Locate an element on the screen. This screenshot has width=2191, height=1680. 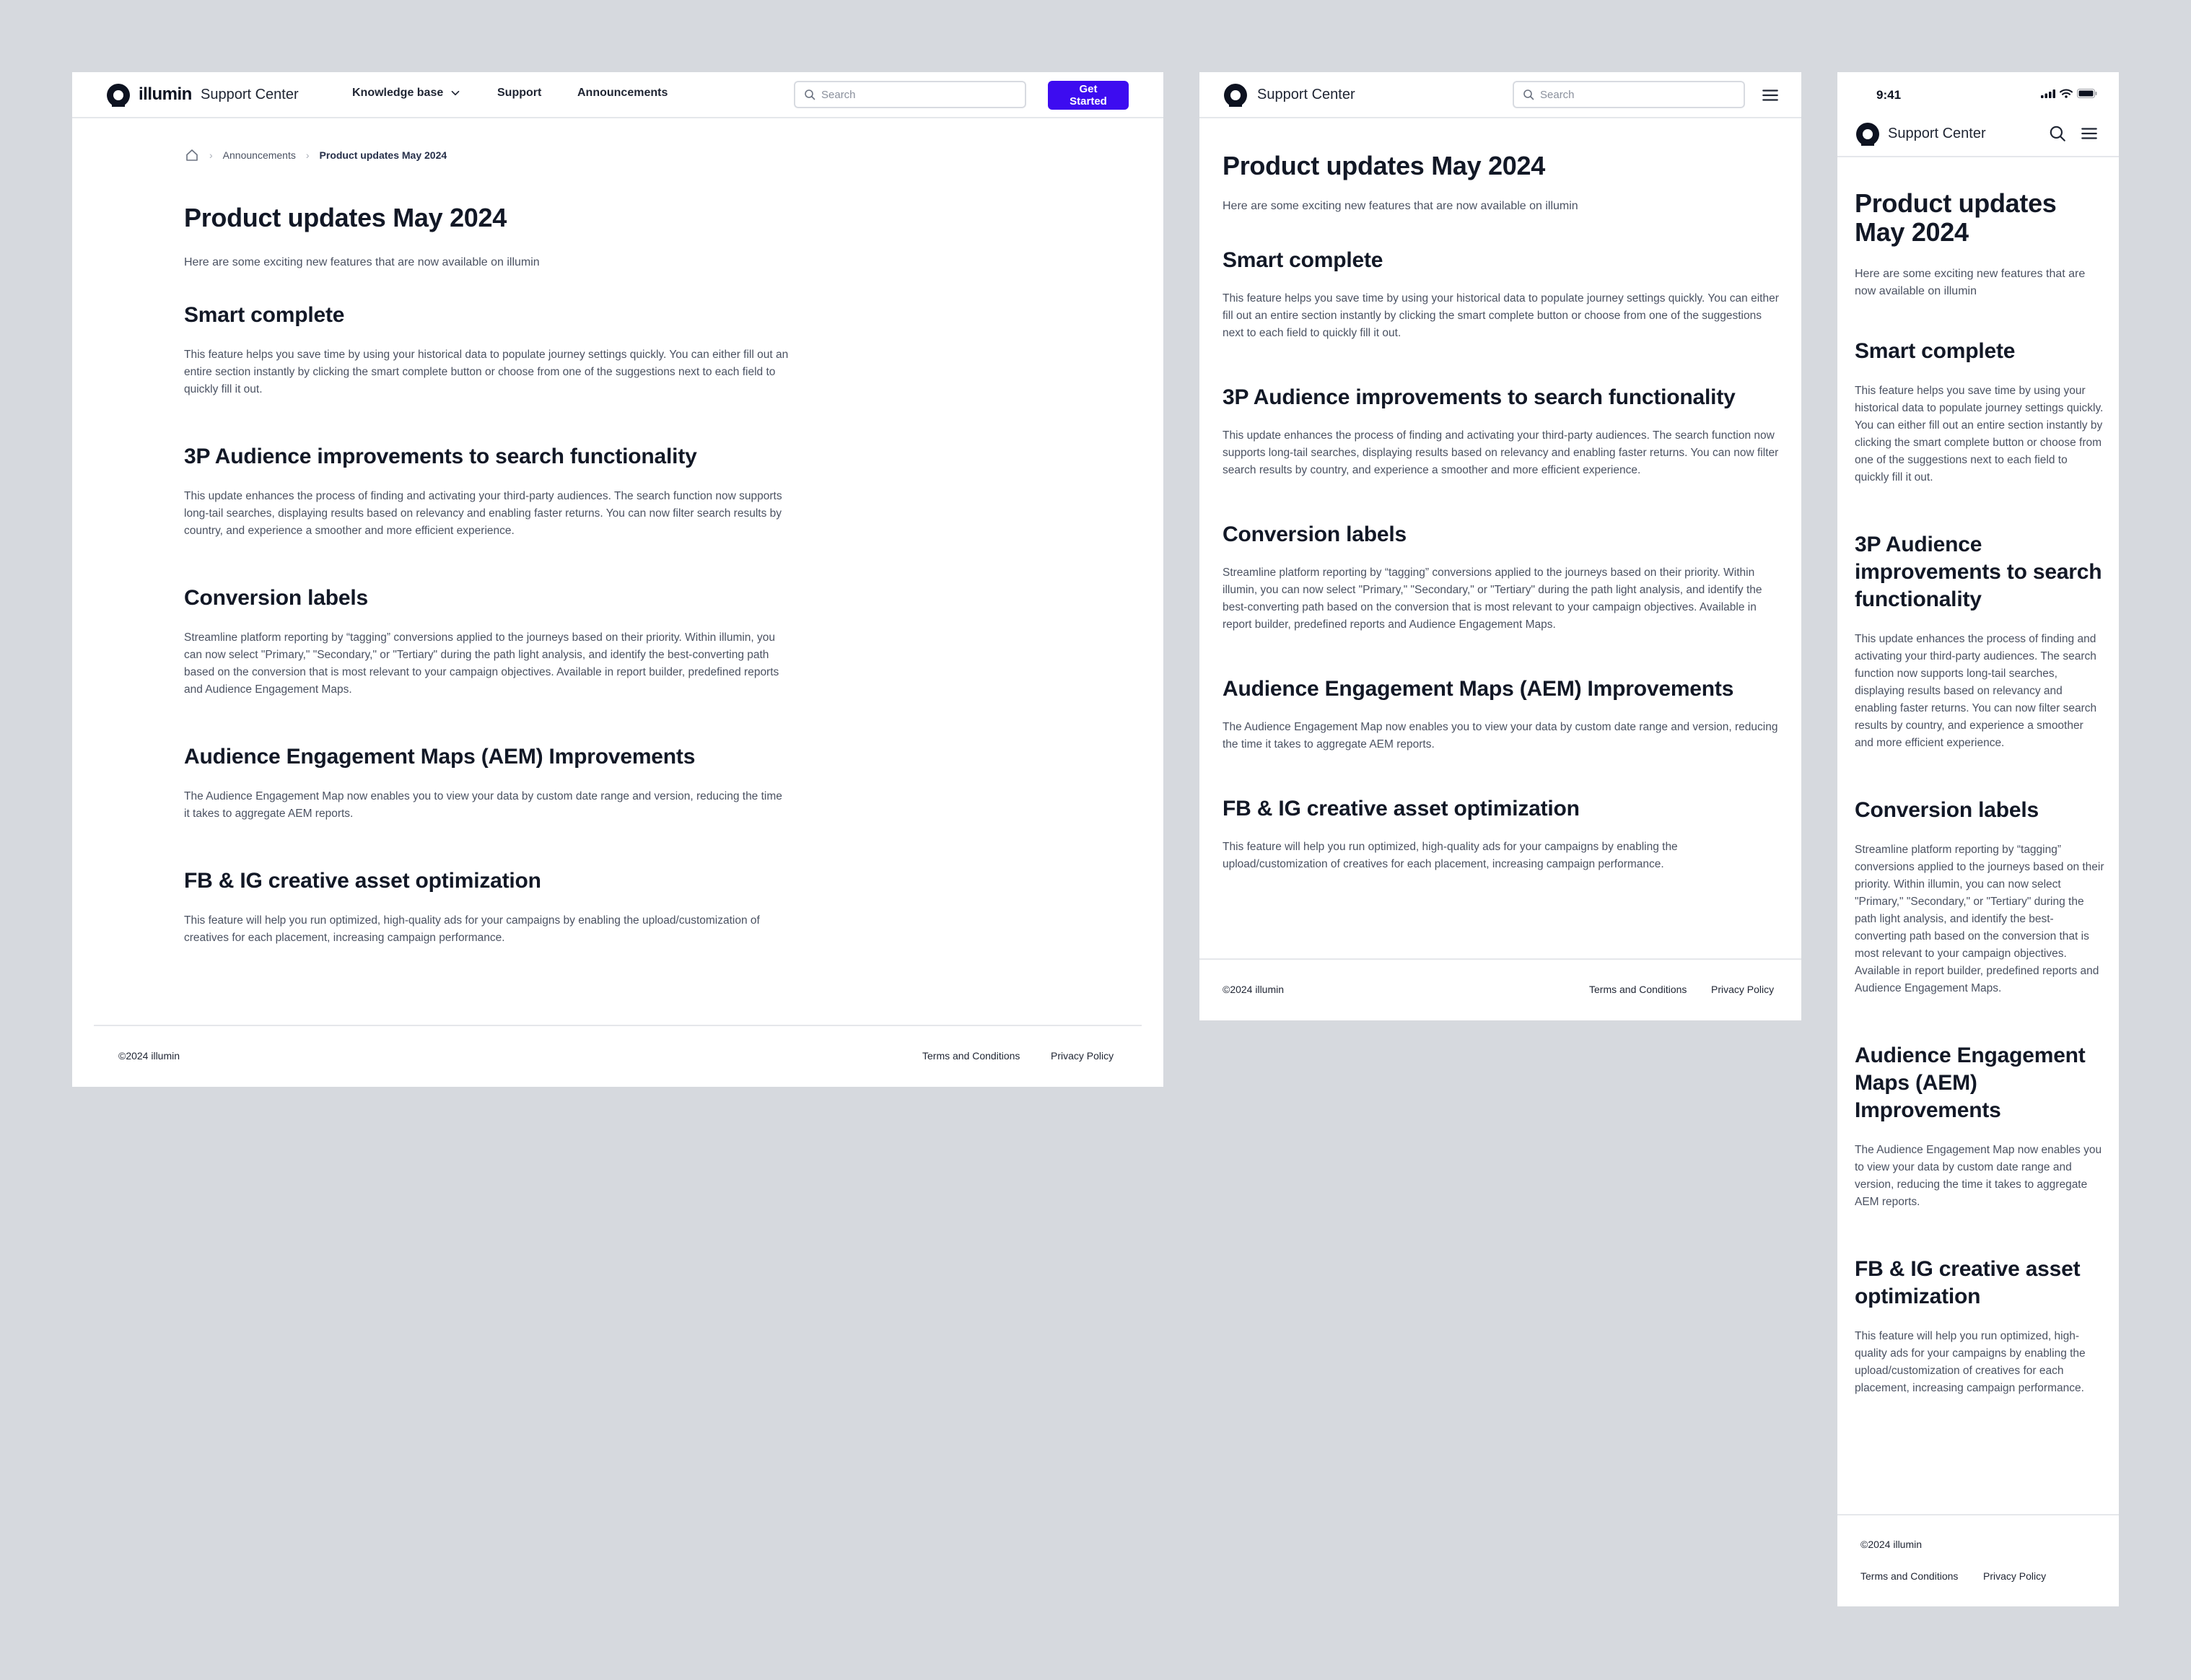
nav-support: Support is located at coordinates (519, 93).